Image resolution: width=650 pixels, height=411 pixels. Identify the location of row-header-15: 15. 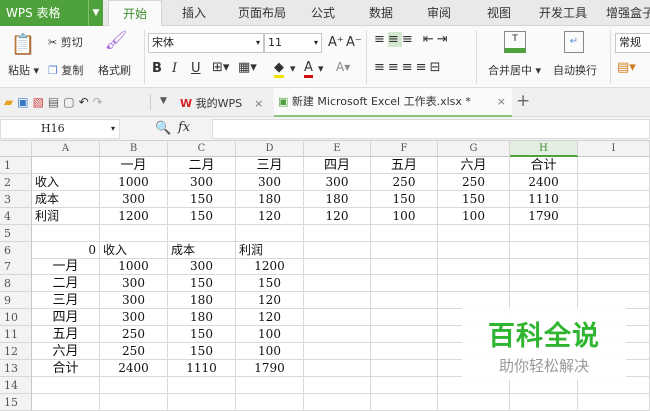
(16, 402).